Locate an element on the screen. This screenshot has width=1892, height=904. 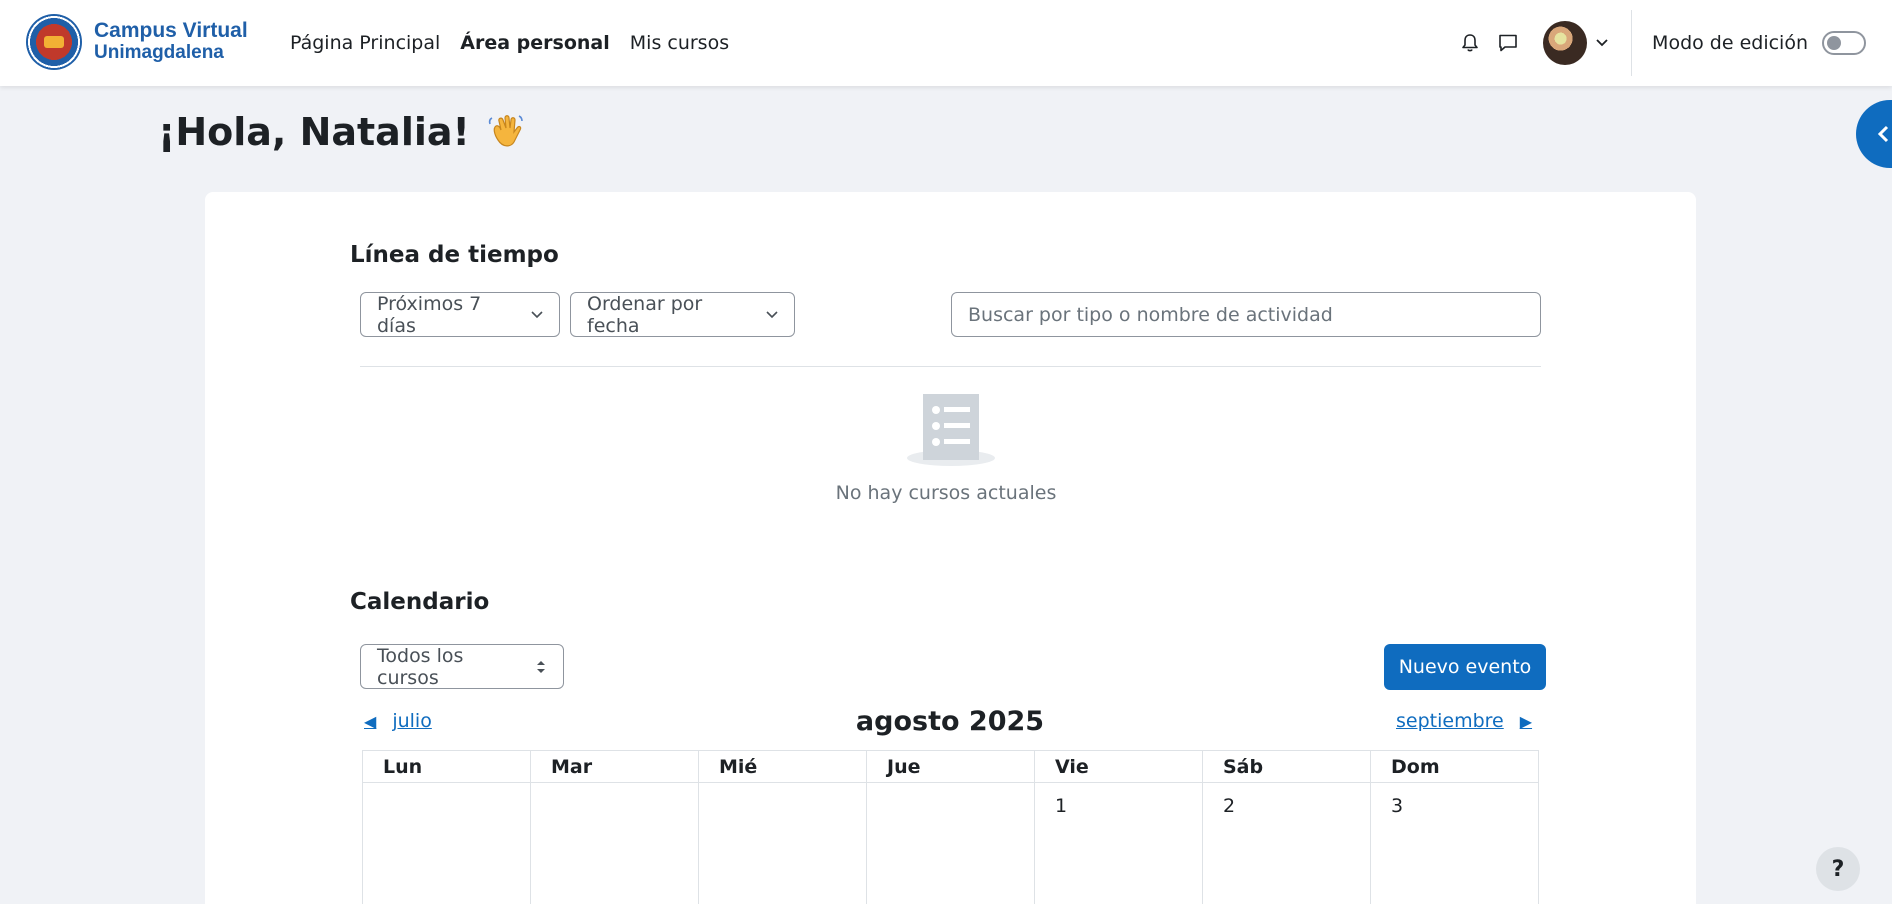
page-title: ¡Hola, Natalia! is located at coordinates (343, 132).